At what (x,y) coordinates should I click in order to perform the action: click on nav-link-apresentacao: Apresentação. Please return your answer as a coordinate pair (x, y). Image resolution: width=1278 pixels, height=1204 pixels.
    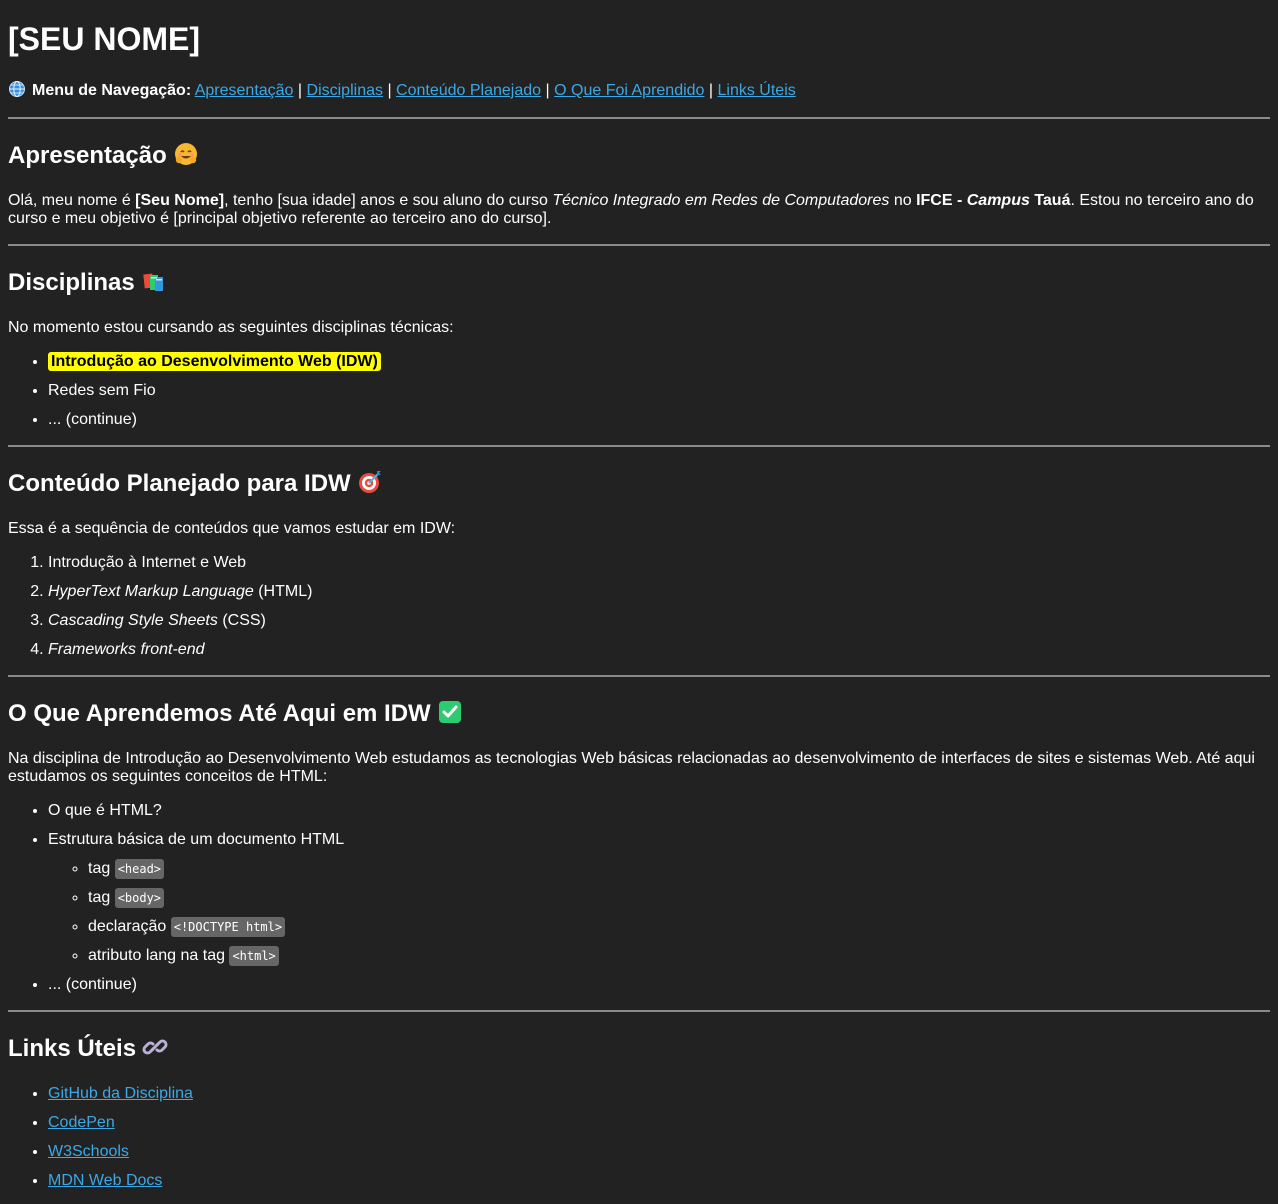
    Looking at the image, I should click on (244, 90).